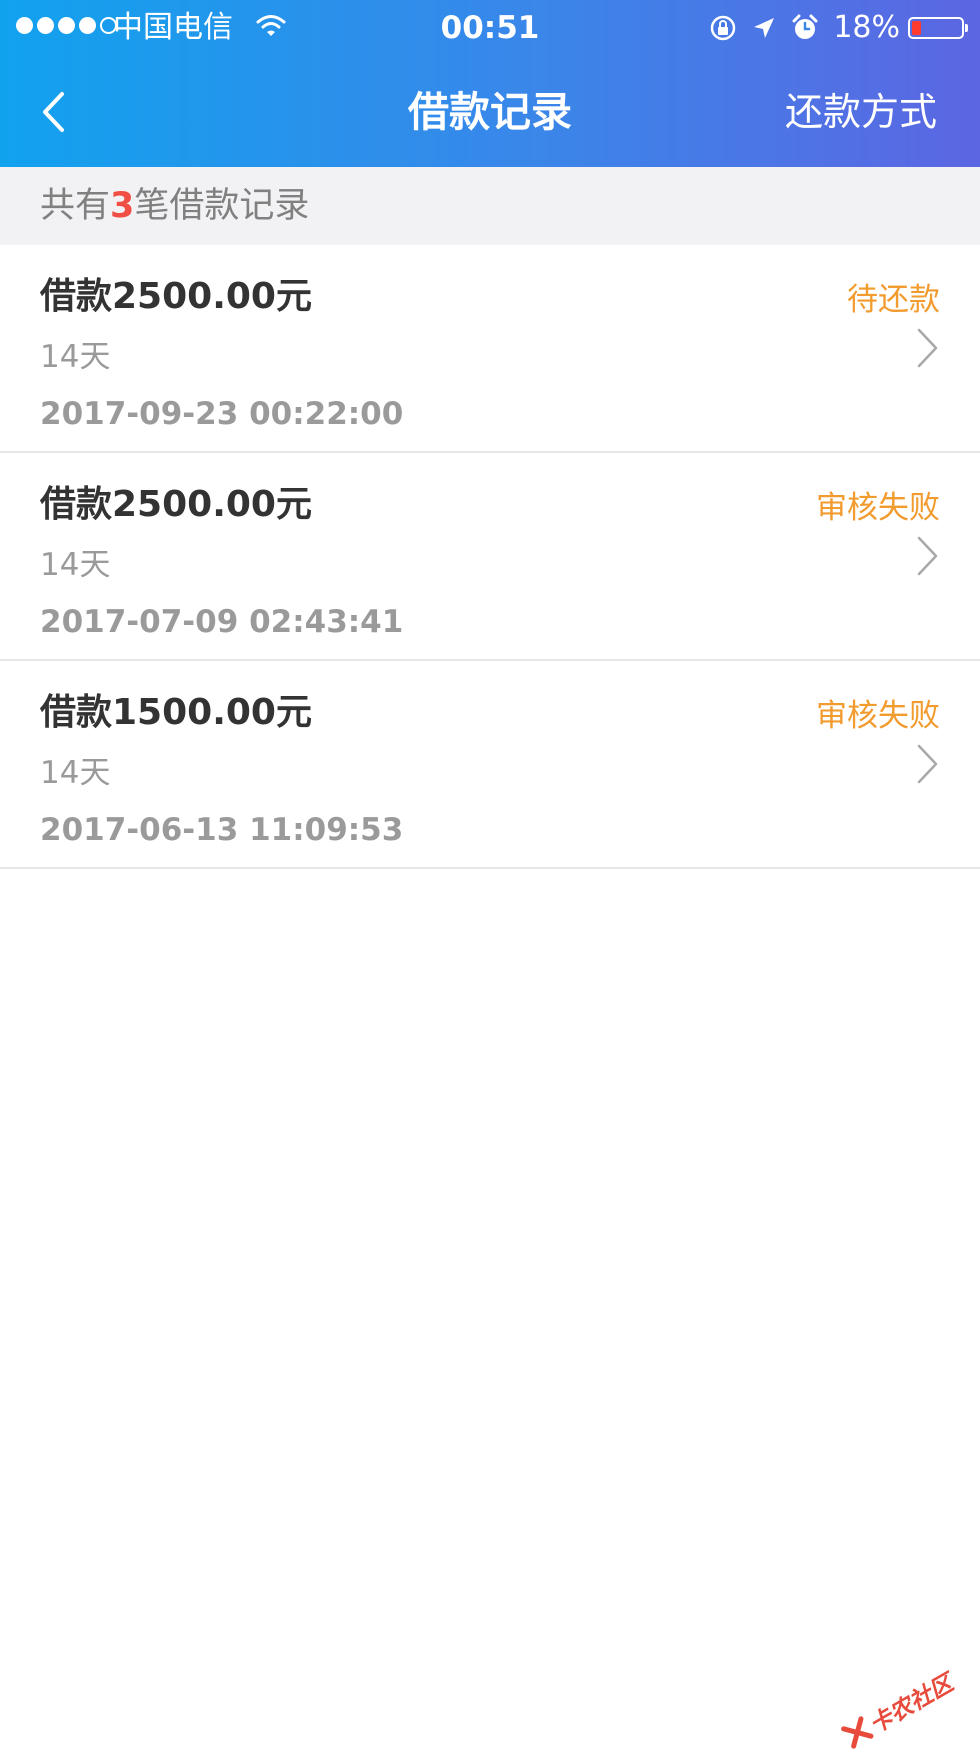 This screenshot has height=1754, width=980. What do you see at coordinates (861, 112) in the screenshot?
I see `repayment-method-button: 还款方式` at bounding box center [861, 112].